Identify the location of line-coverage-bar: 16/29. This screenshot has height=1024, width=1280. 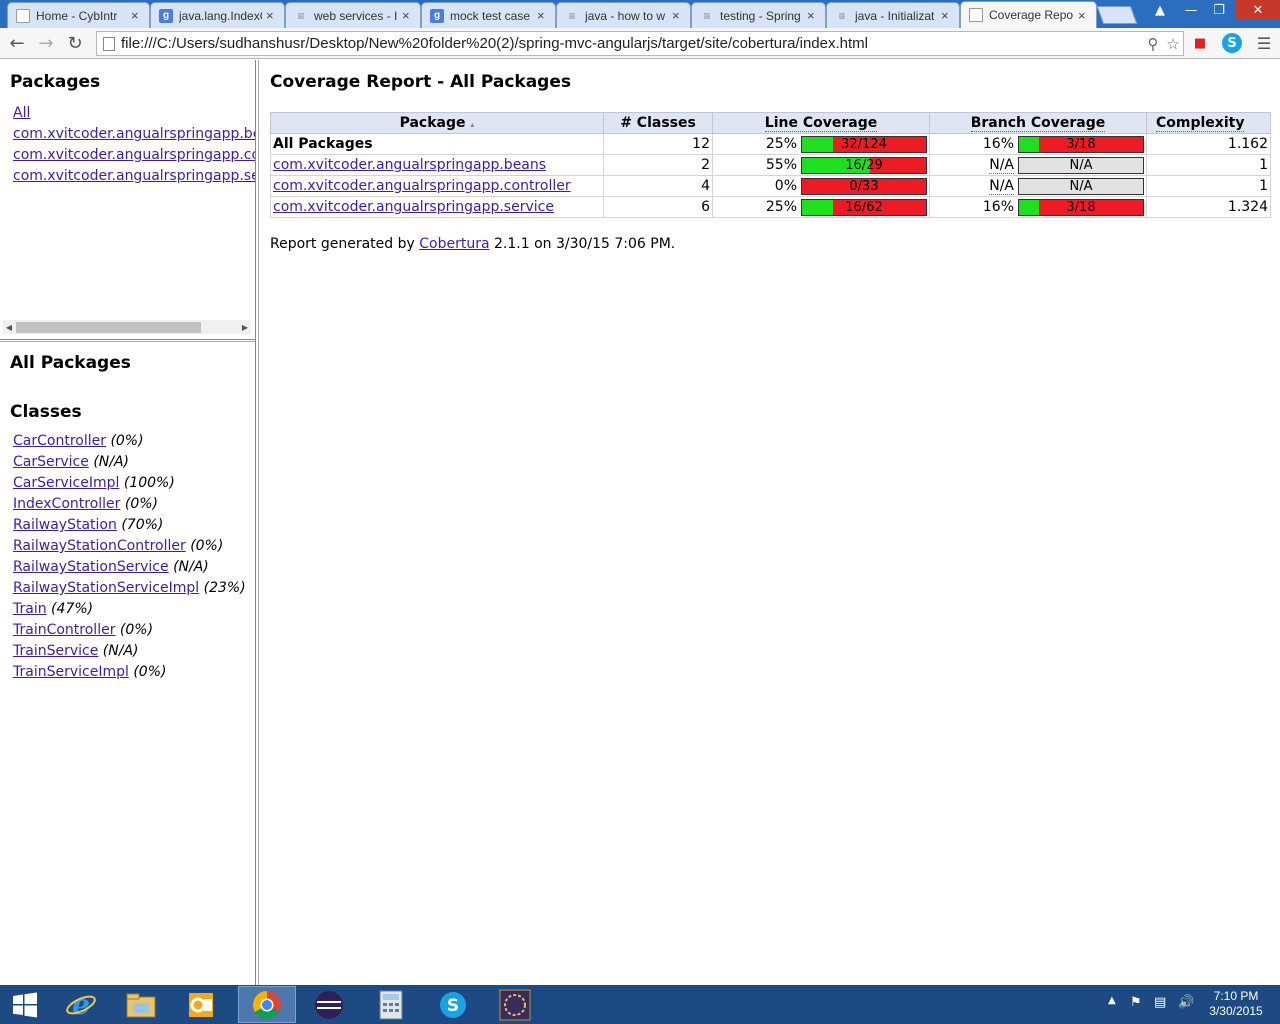
(864, 165).